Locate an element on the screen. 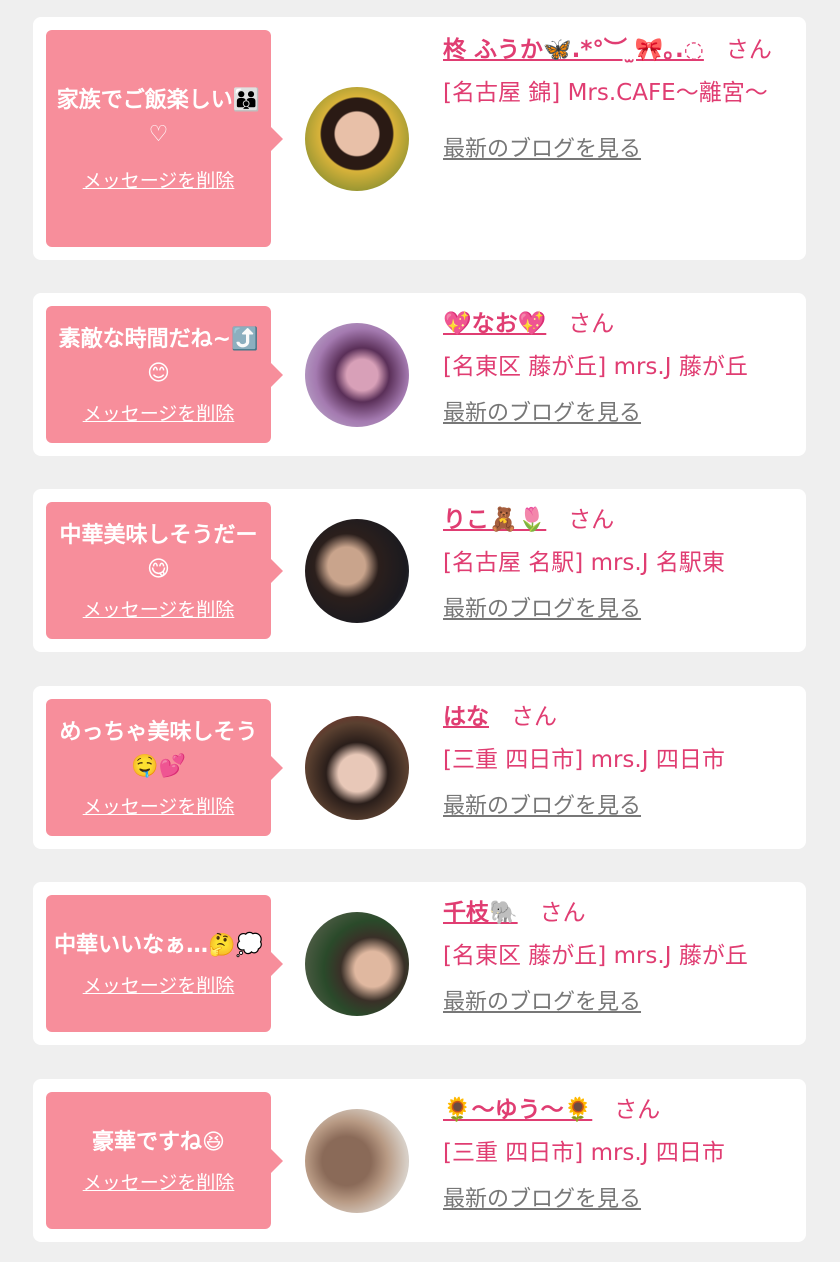 The height and width of the screenshot is (1262, 840). cast-name-link: 柊 ふうか🦋.*°︶ ̫🎀｡.◌ is located at coordinates (573, 50).